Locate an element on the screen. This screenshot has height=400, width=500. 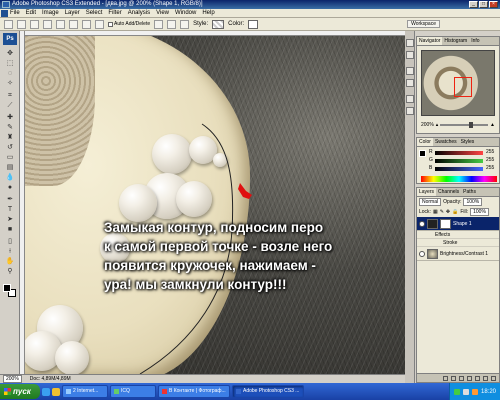
crop-tool-icon: ⌗ is located at coordinates (10, 96).